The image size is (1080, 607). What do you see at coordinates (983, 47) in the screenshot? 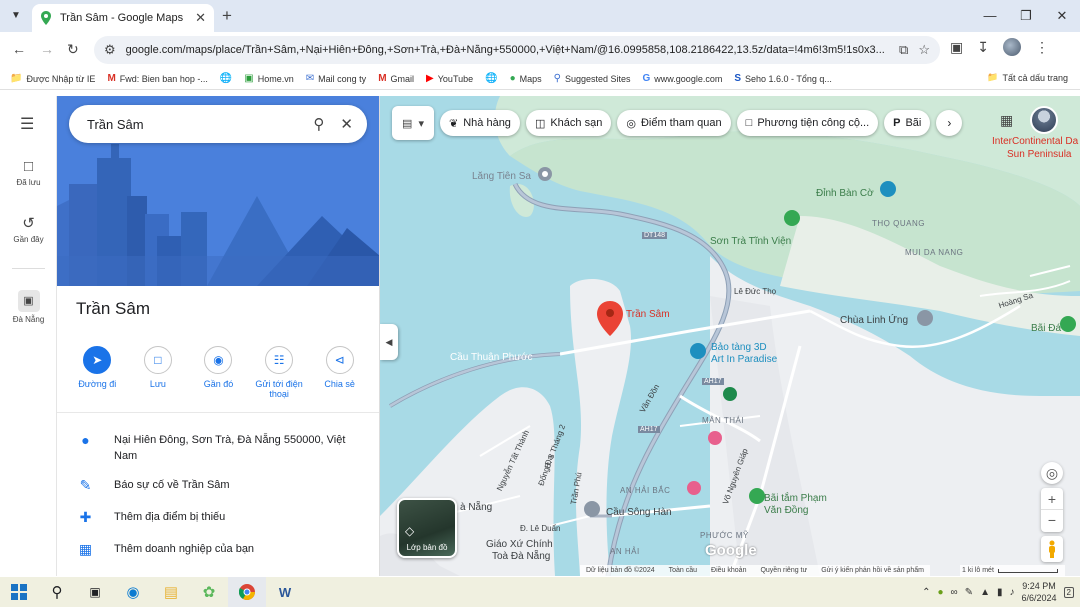
I see `download-icon: ↧` at bounding box center [983, 47].